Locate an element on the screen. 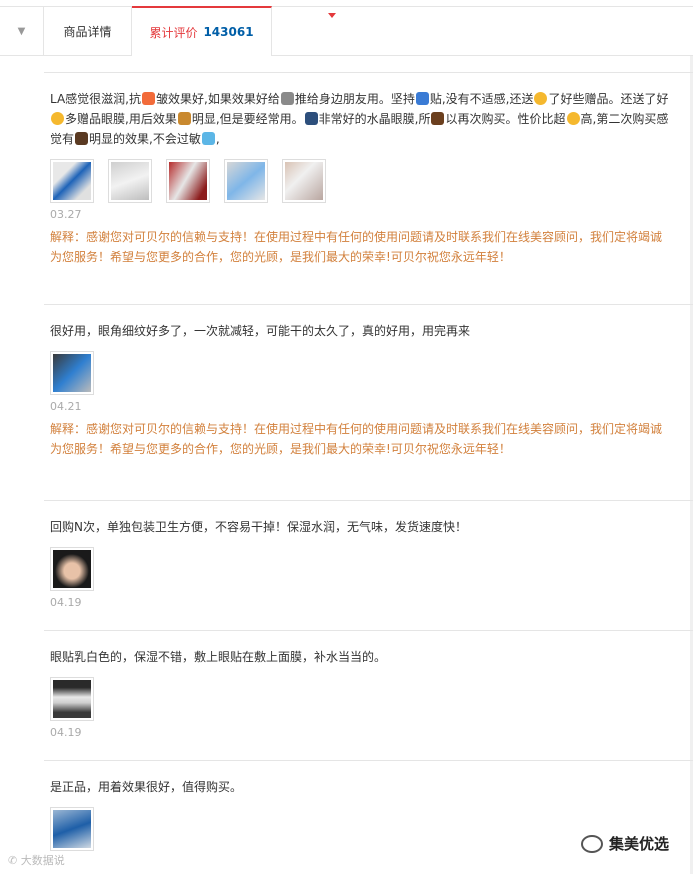 This screenshot has height=874, width=693. bag-emoji-icon is located at coordinates (438, 118).